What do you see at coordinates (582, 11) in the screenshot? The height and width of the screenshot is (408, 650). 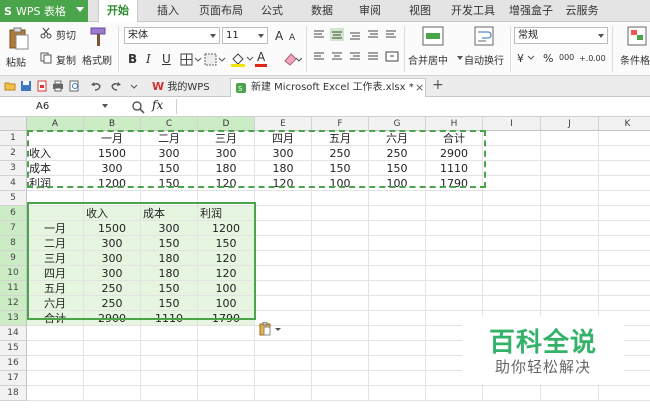 I see `tab-cloud: 云服务` at bounding box center [582, 11].